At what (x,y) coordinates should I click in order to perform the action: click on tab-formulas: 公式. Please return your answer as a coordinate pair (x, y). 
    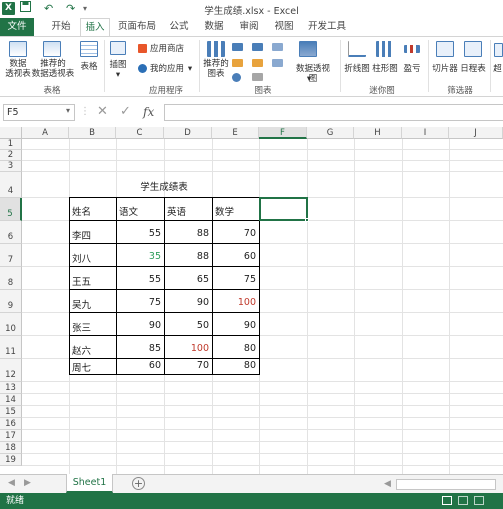
    Looking at the image, I should click on (179, 27).